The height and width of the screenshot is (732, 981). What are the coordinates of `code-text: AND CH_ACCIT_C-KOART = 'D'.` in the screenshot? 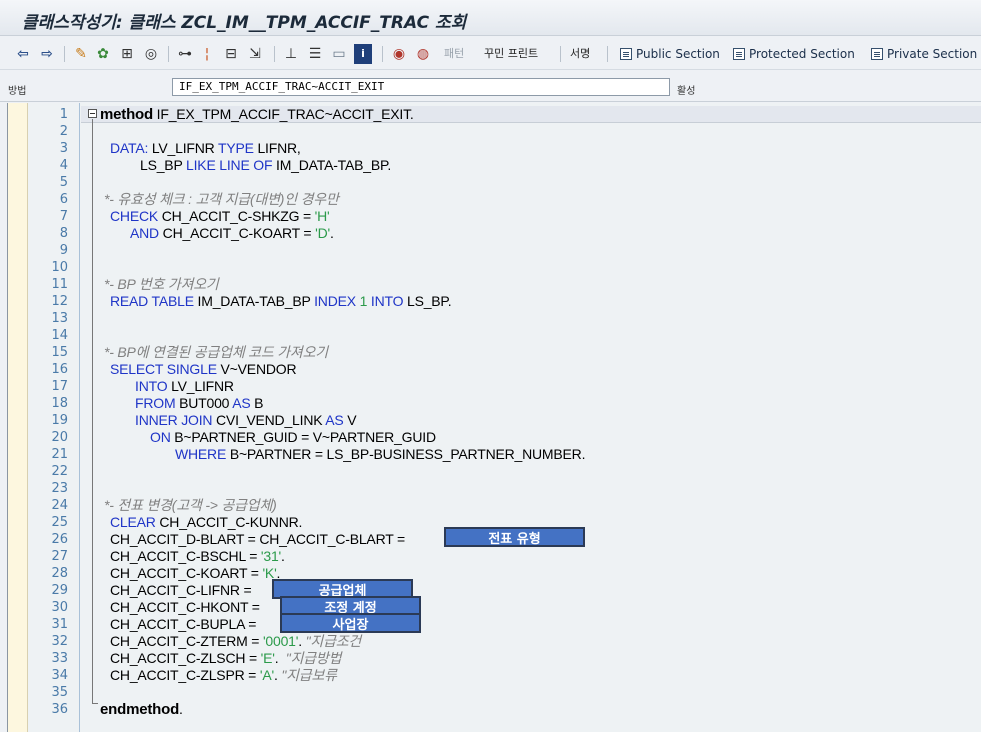 It's located at (232, 233).